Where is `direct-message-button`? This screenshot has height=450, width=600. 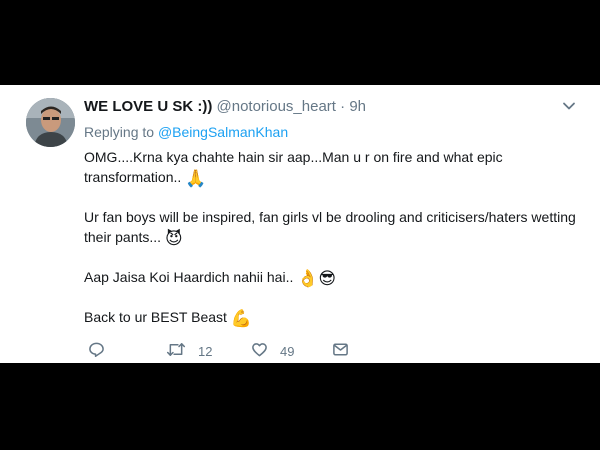 direct-message-button is located at coordinates (340, 351).